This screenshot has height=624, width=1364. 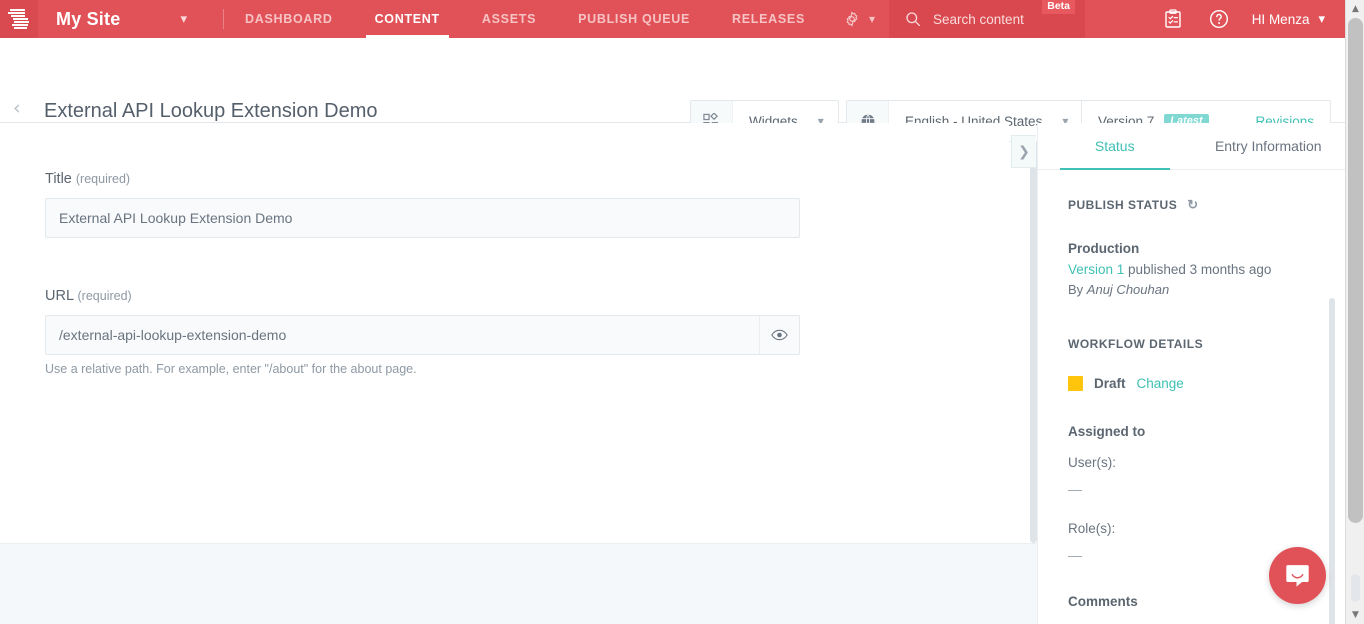 What do you see at coordinates (1075, 489) in the screenshot?
I see `assigned-users-value: —` at bounding box center [1075, 489].